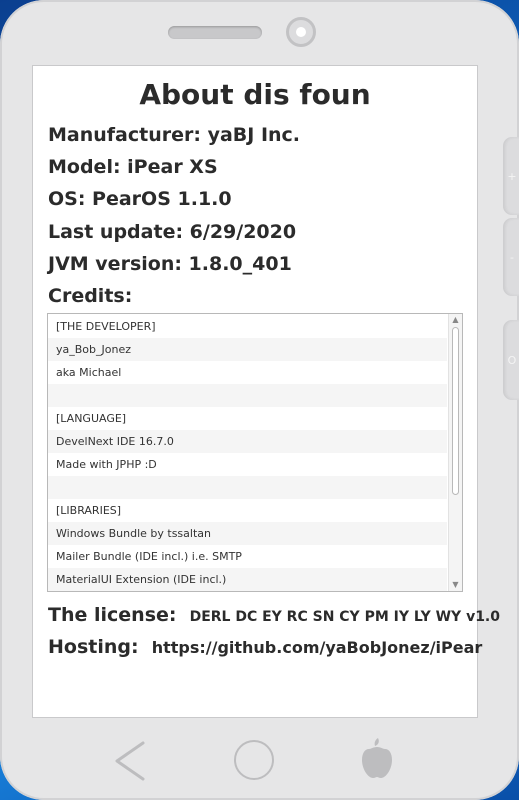  What do you see at coordinates (317, 647) in the screenshot?
I see `hosting-link: https://github.com/yaBobJonez/iPear` at bounding box center [317, 647].